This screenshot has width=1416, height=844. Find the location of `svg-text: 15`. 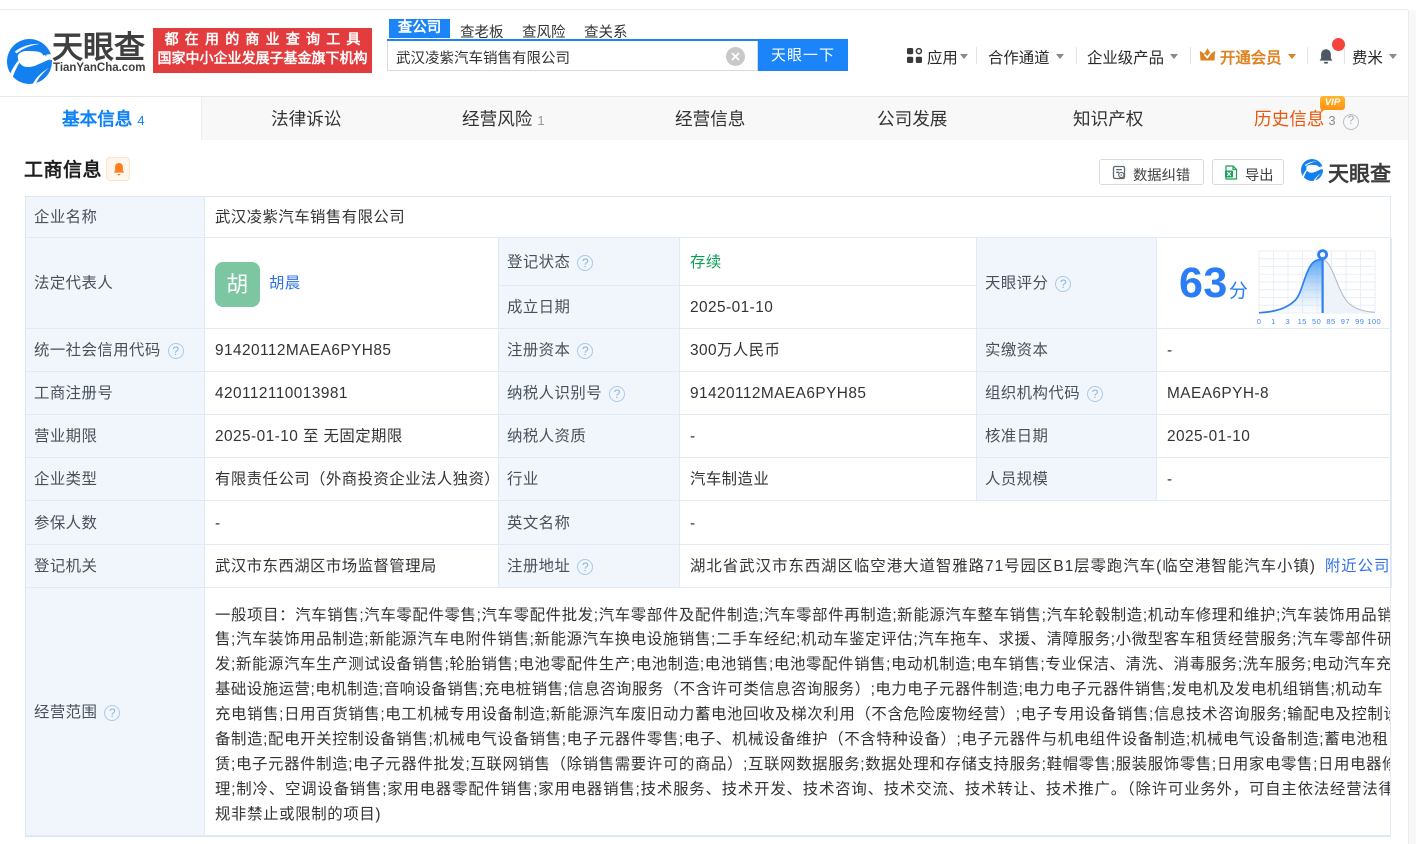

svg-text: 15 is located at coordinates (1302, 321).